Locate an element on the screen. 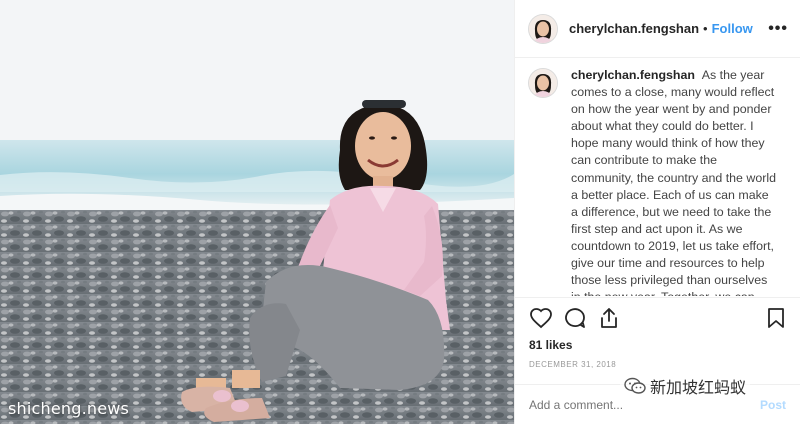  post-date: DECEMBER 31, 2018 is located at coordinates (573, 364).